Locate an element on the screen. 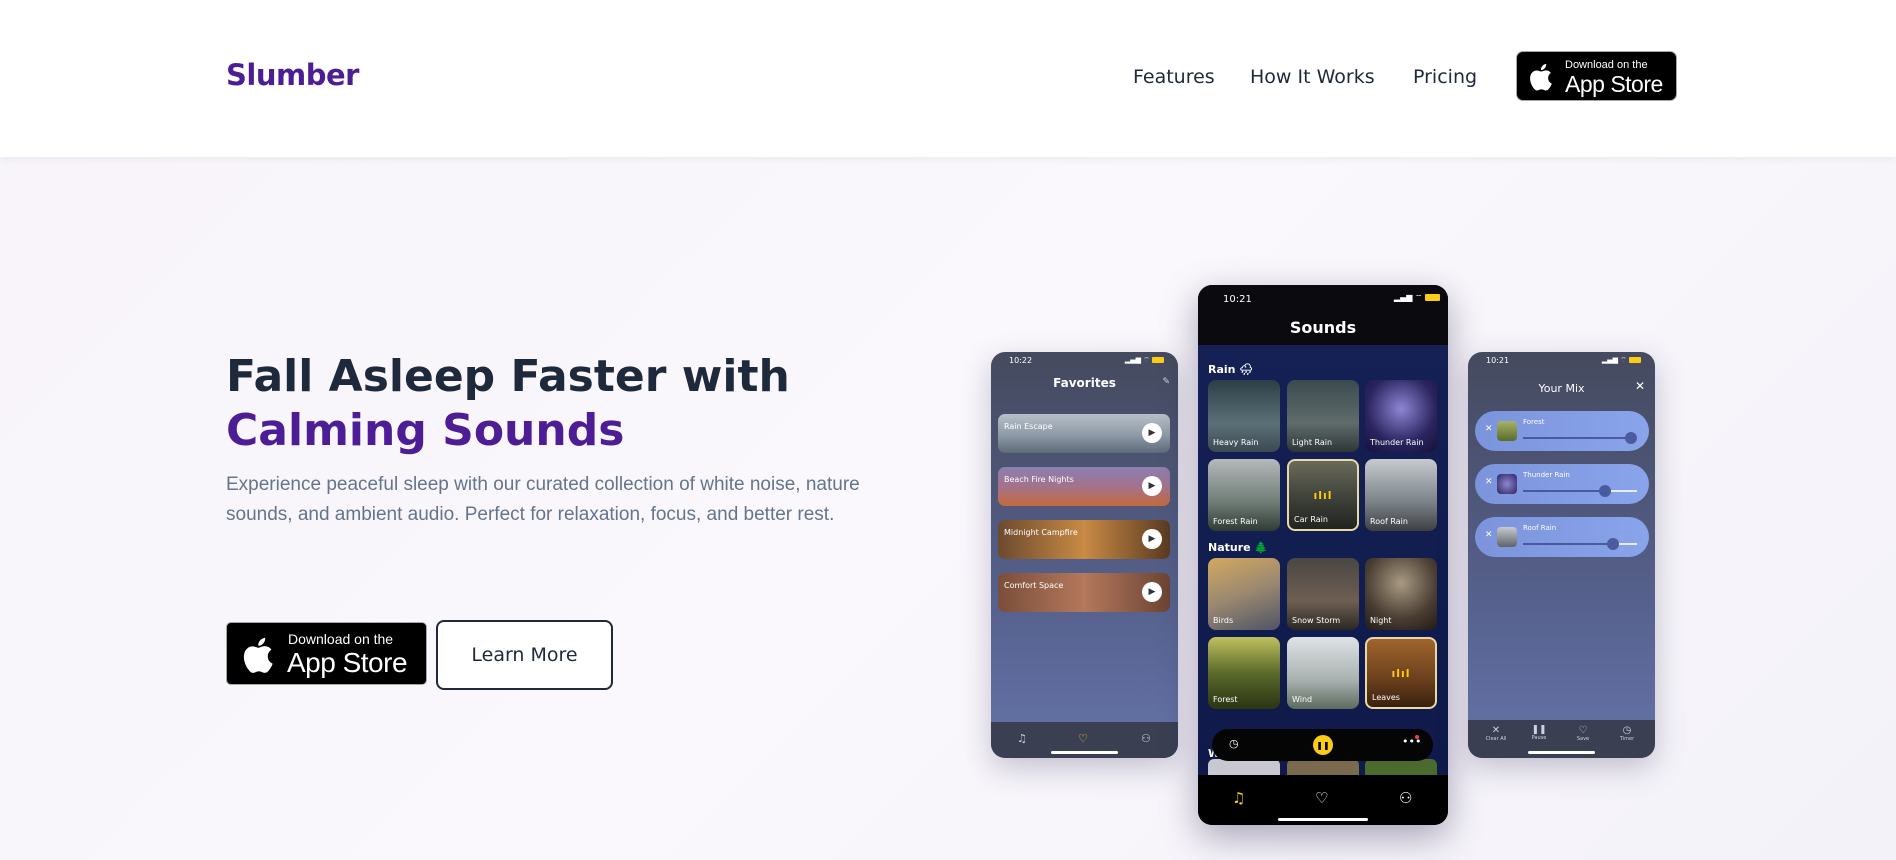 The height and width of the screenshot is (860, 1896). sound-tile: Forest Rain is located at coordinates (1244, 495).